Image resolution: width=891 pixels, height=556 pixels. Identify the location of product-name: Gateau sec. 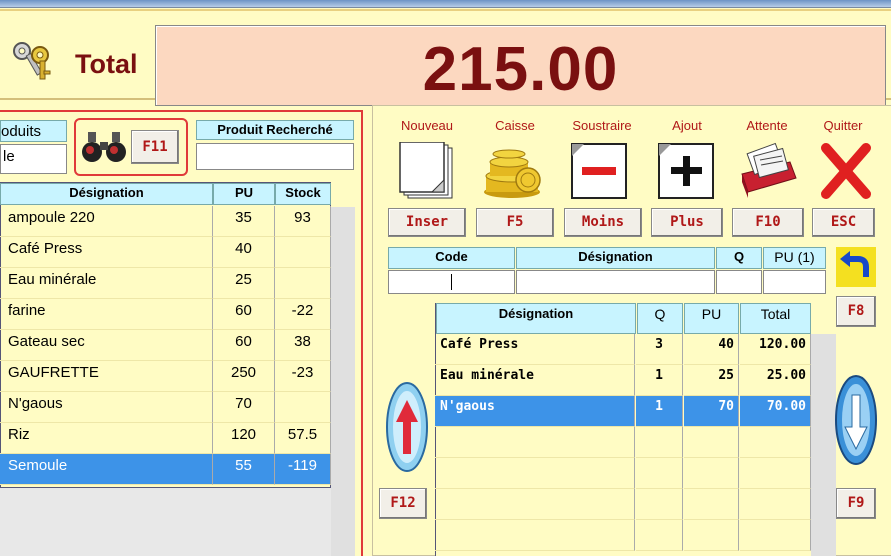
(106, 345).